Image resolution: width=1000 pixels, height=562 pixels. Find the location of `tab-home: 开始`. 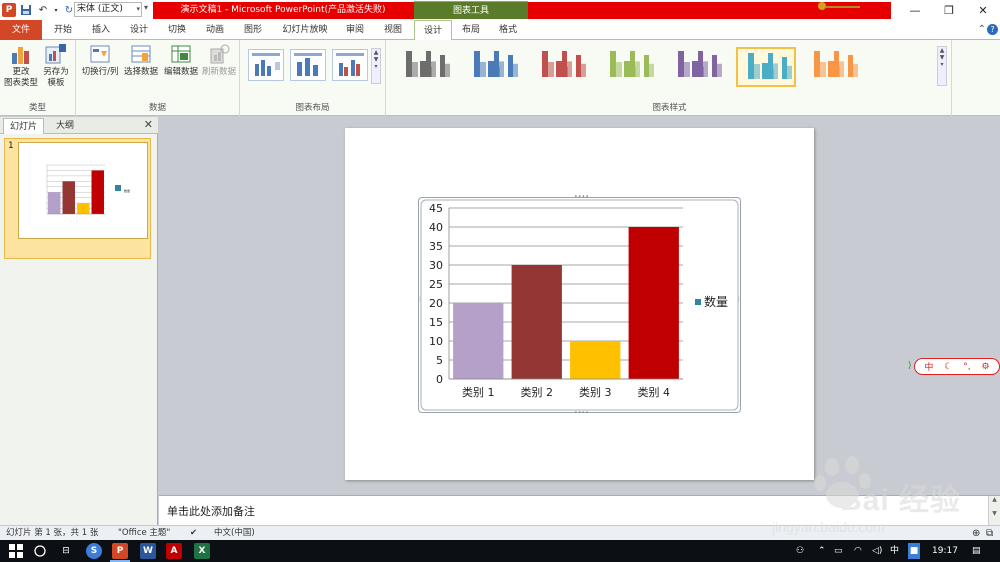

tab-home: 开始 is located at coordinates (63, 30).